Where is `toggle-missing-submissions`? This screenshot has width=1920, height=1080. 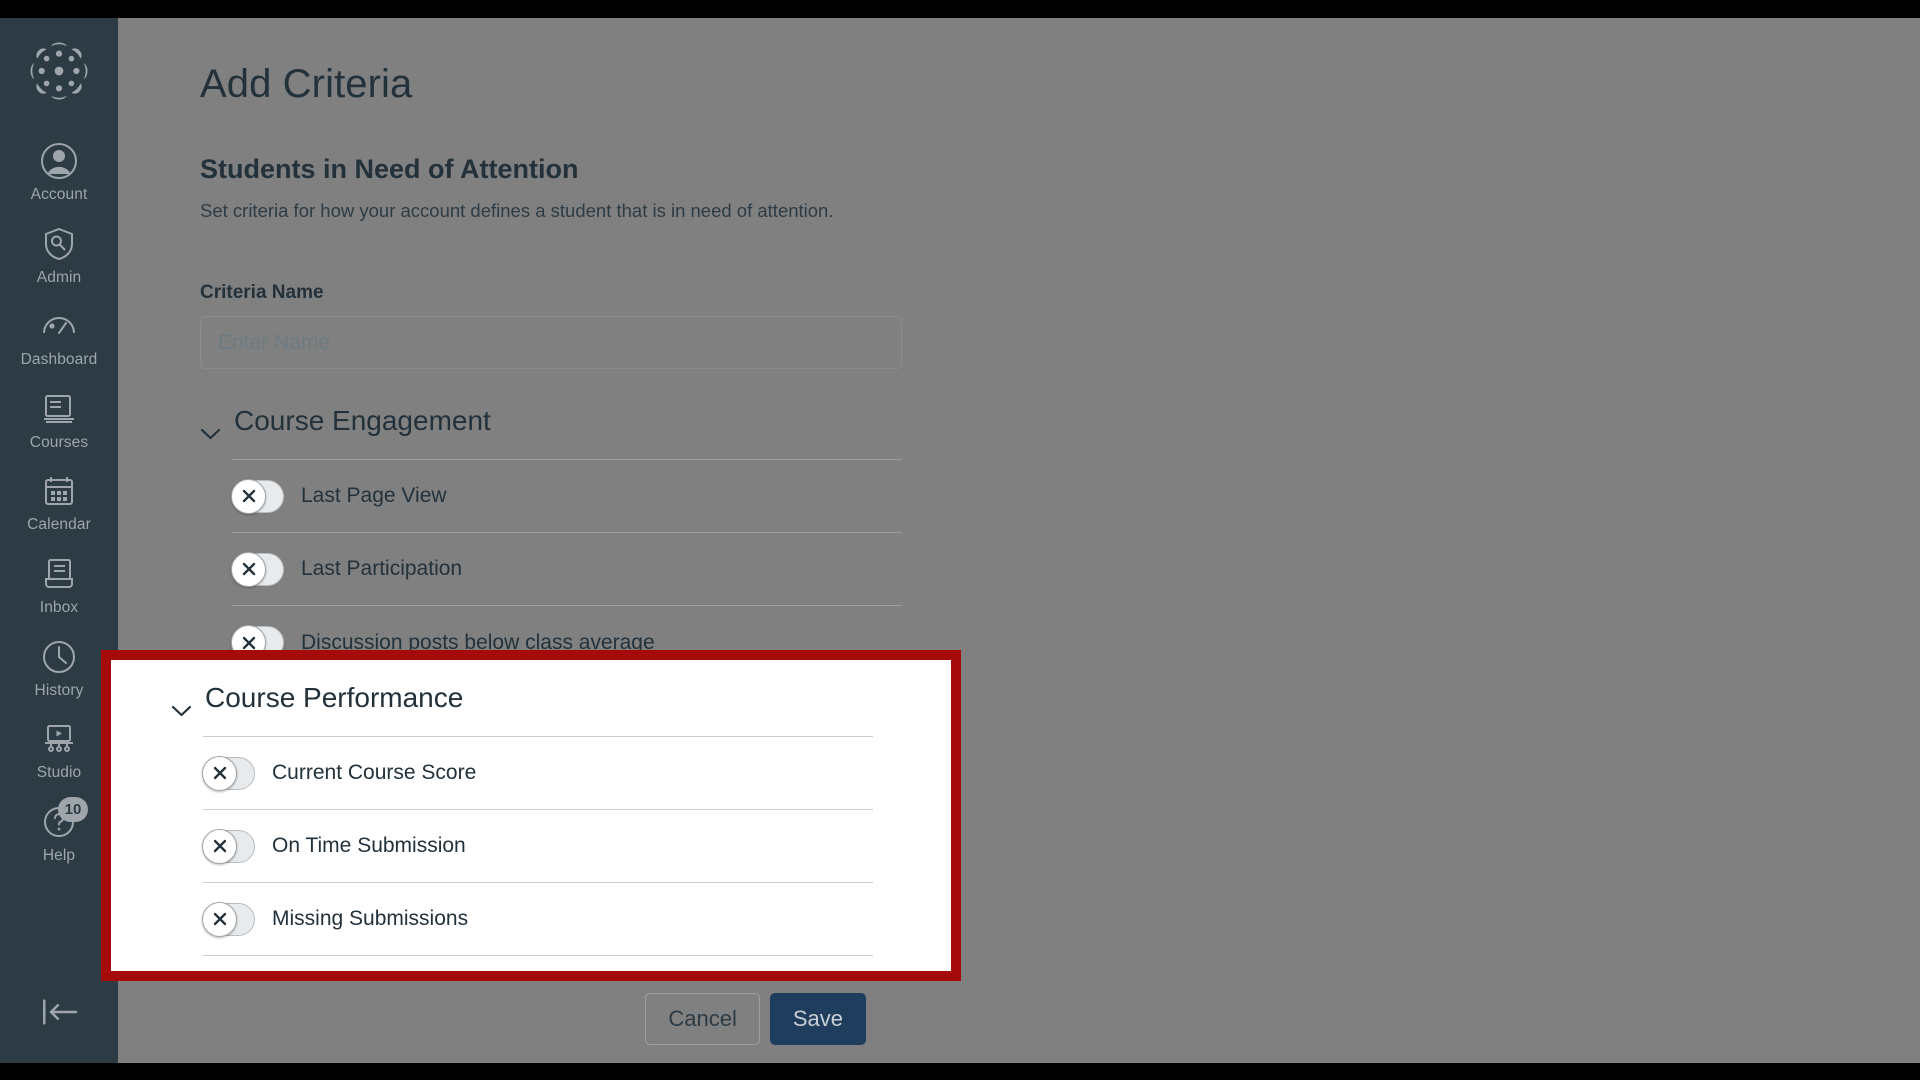 toggle-missing-submissions is located at coordinates (228, 919).